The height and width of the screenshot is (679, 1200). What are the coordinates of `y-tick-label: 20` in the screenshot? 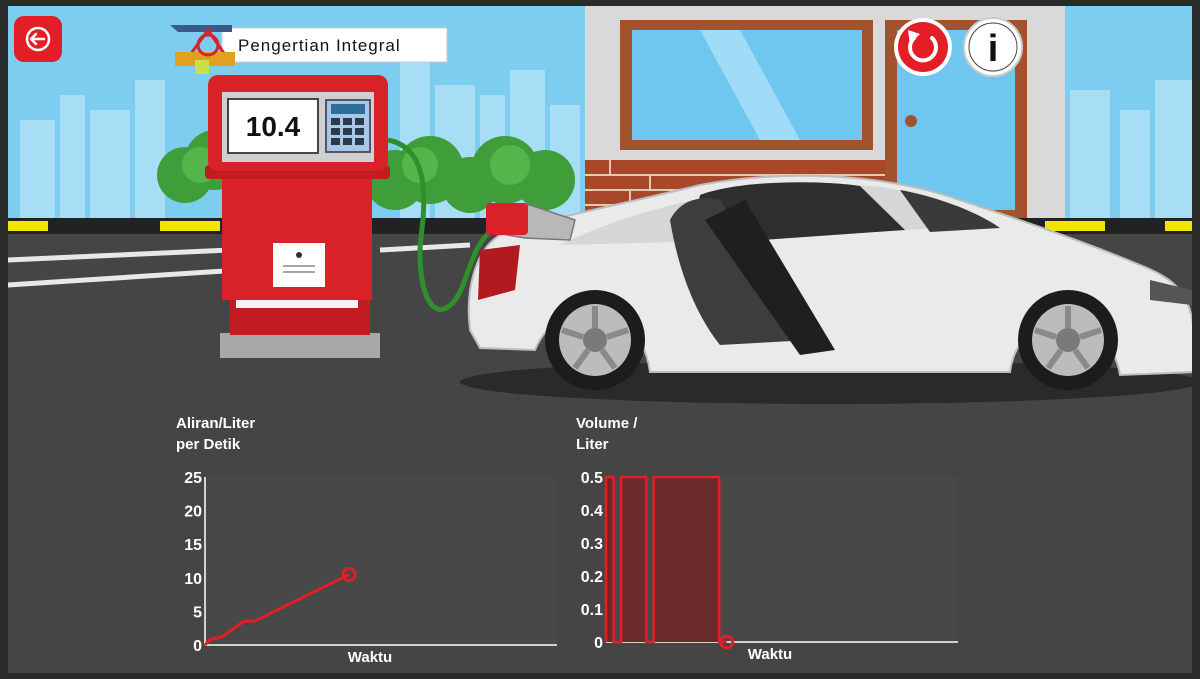 It's located at (193, 512).